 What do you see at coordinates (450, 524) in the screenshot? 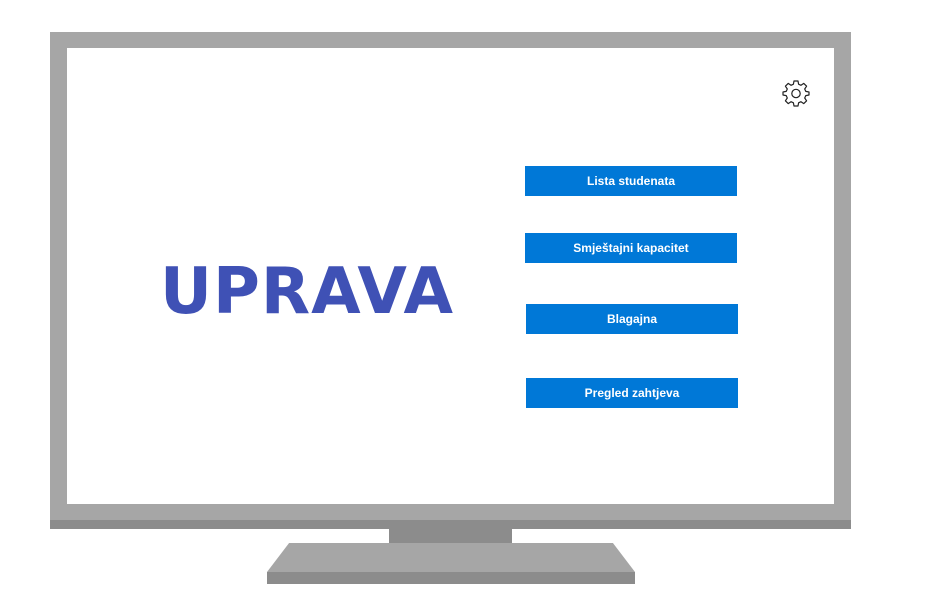
I see `monitor-chin` at bounding box center [450, 524].